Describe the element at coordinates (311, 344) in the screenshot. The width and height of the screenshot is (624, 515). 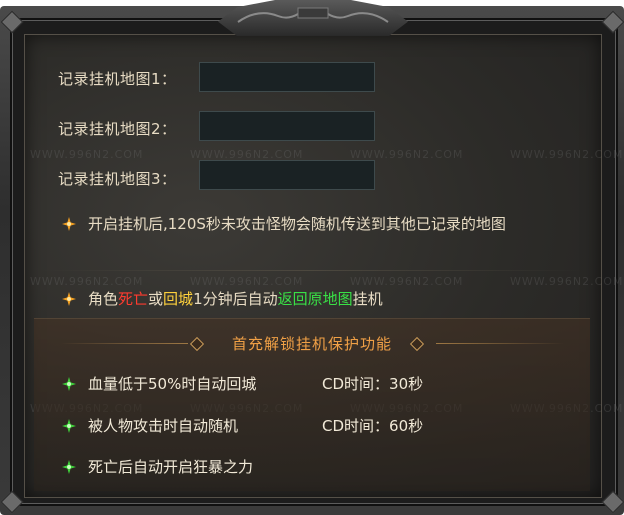
I see `section-title: 首充解锁挂机保护功能` at that location.